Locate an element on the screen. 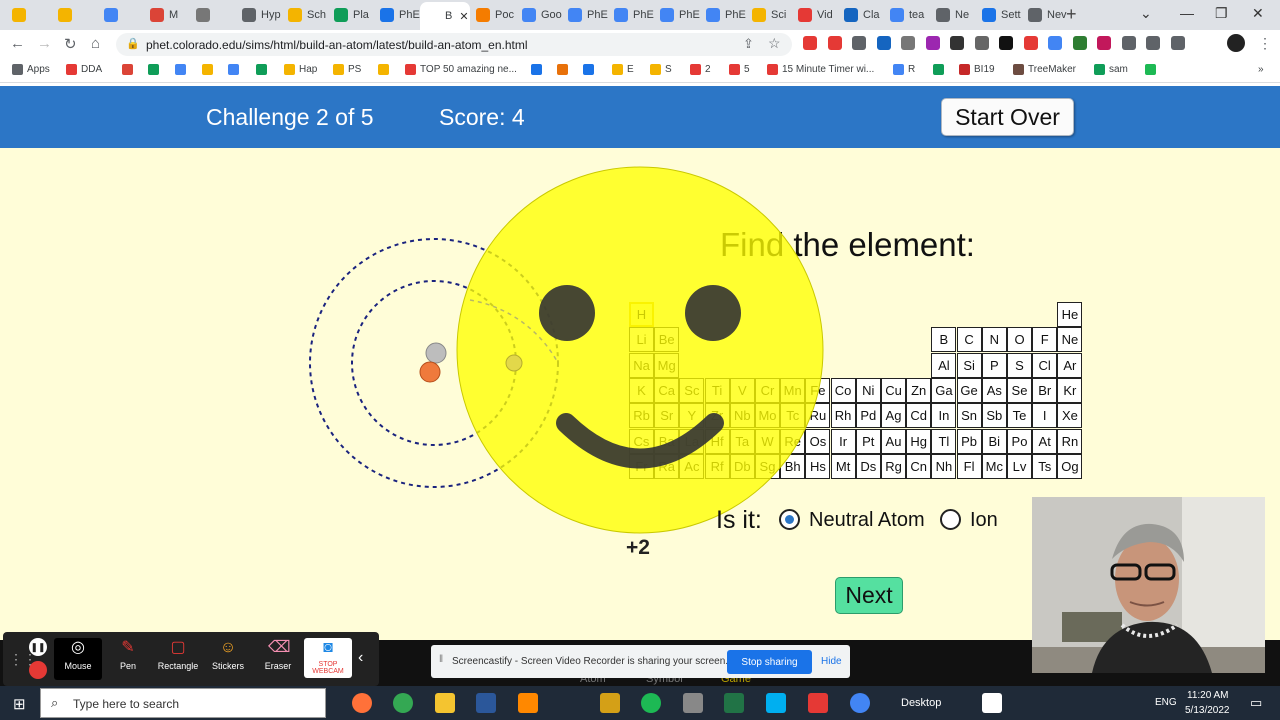  element-cell-F: F is located at coordinates (1045, 340).